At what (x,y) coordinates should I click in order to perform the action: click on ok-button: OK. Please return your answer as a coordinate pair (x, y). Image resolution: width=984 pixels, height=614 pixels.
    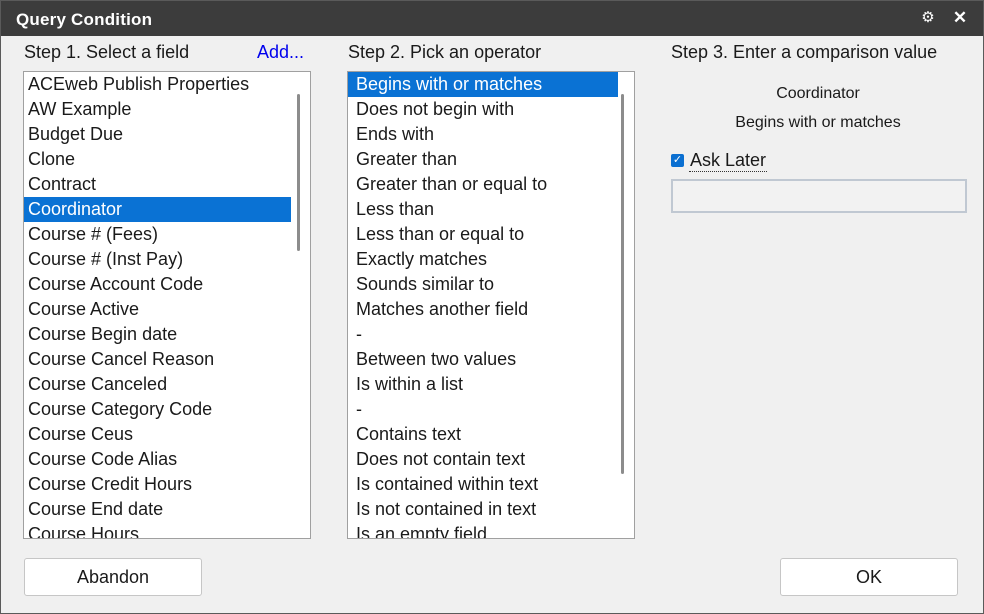
    Looking at the image, I should click on (869, 577).